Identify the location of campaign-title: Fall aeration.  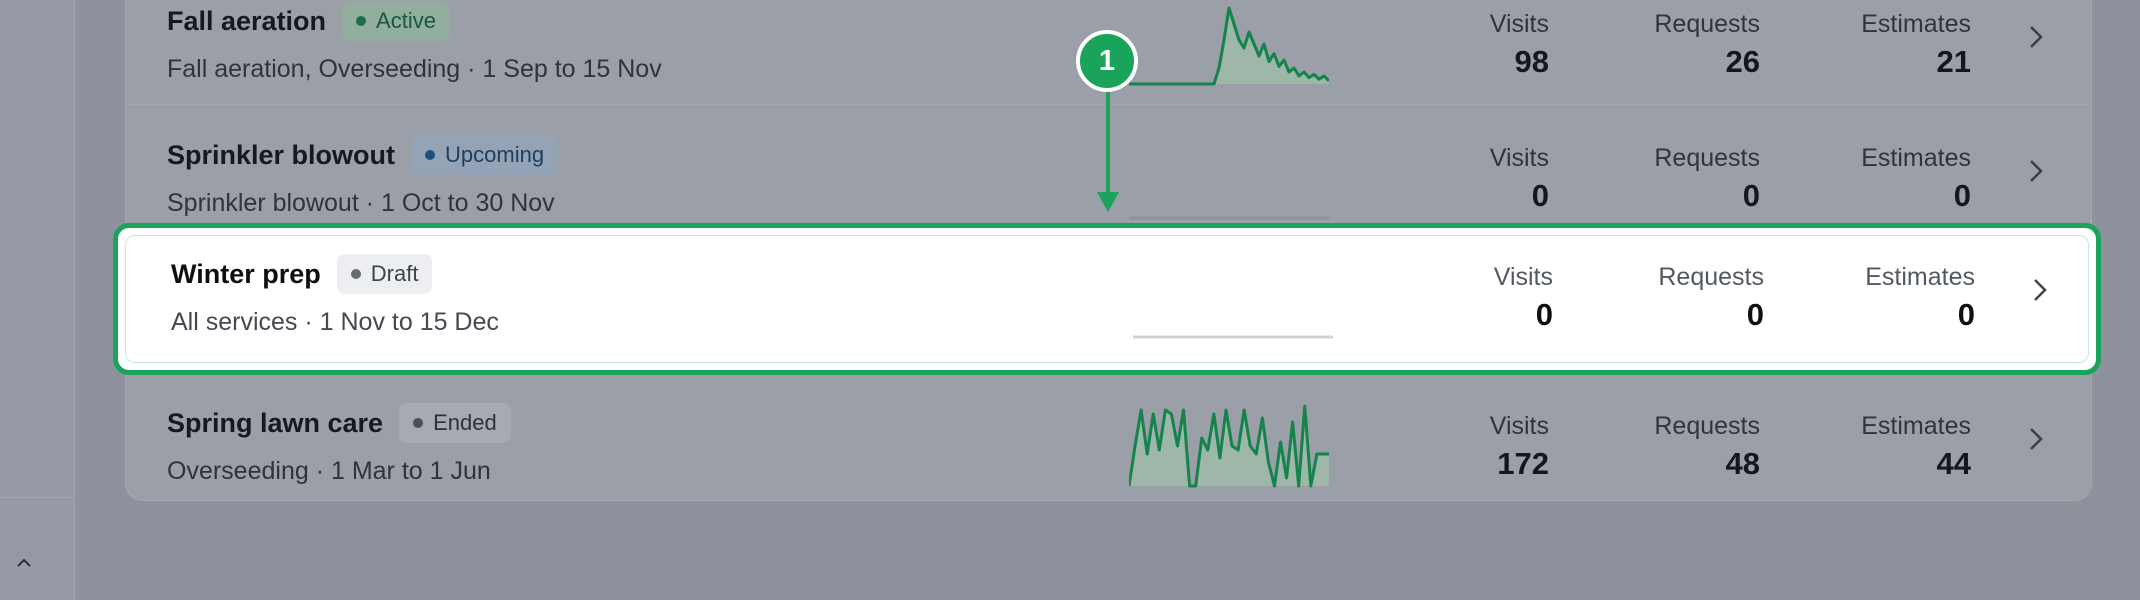
(247, 20).